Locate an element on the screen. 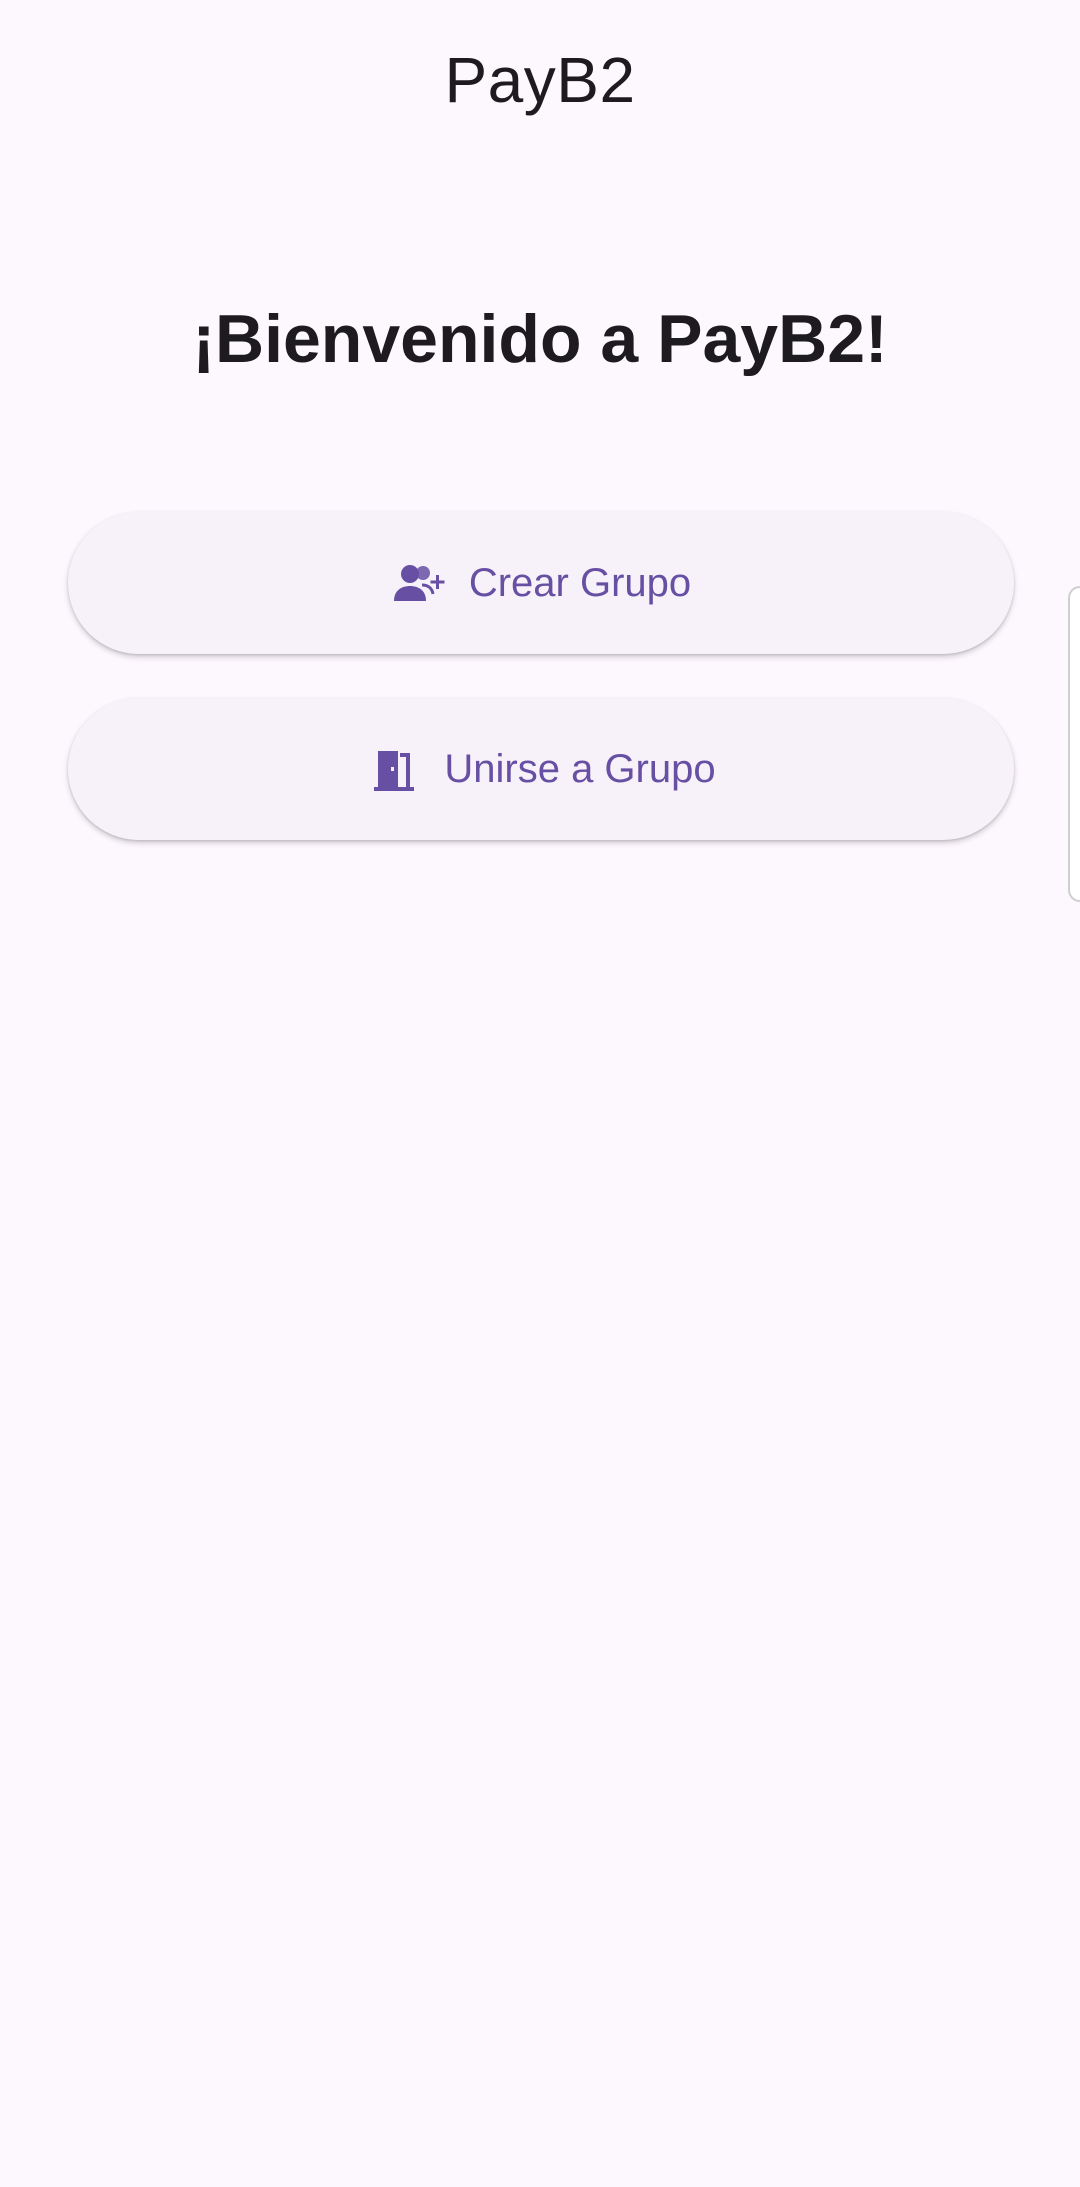 This screenshot has width=1080, height=2187. create-group-label: Crear Grupo is located at coordinates (580, 583).